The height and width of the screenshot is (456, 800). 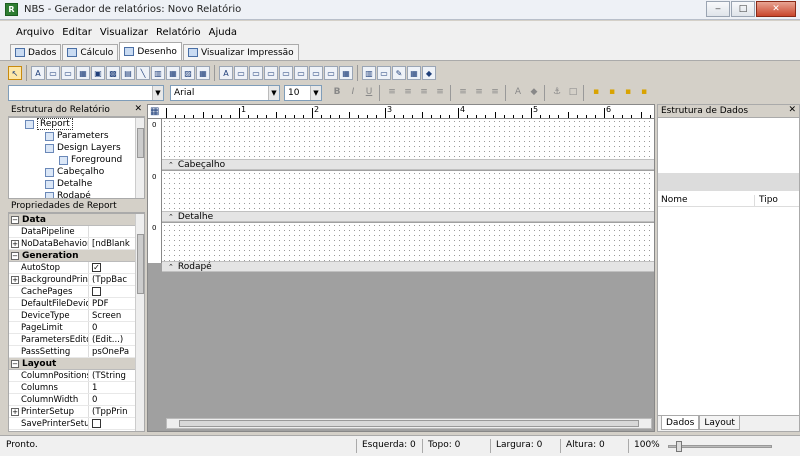 I want to click on component-tool-button: ▩, so click(x=113, y=73).